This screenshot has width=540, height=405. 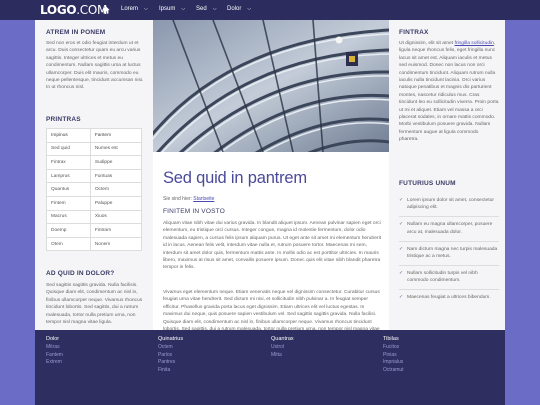 I want to click on table-row: Fintrax Sudippe, so click(x=94, y=162).